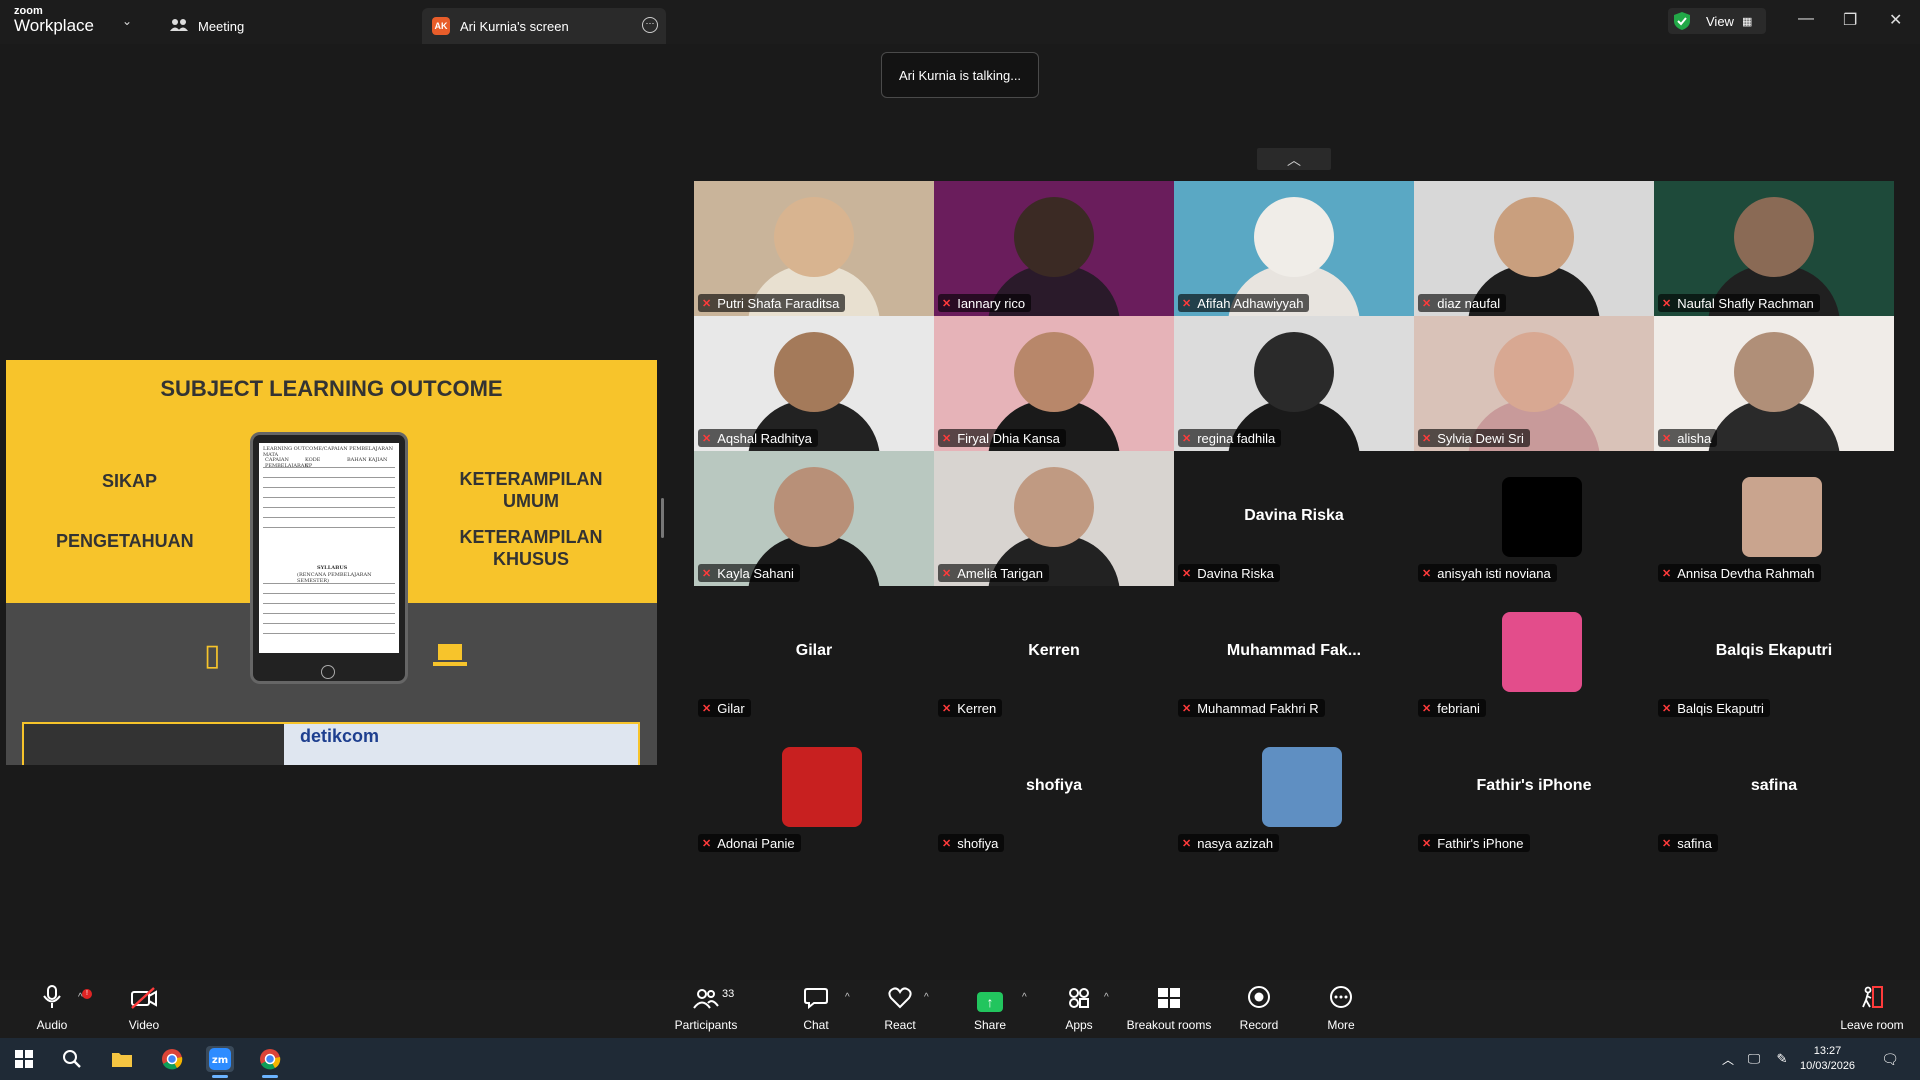 The height and width of the screenshot is (1080, 1920). Describe the element at coordinates (1294, 788) in the screenshot. I see `participant-tile: ✕ nasya azizah` at that location.